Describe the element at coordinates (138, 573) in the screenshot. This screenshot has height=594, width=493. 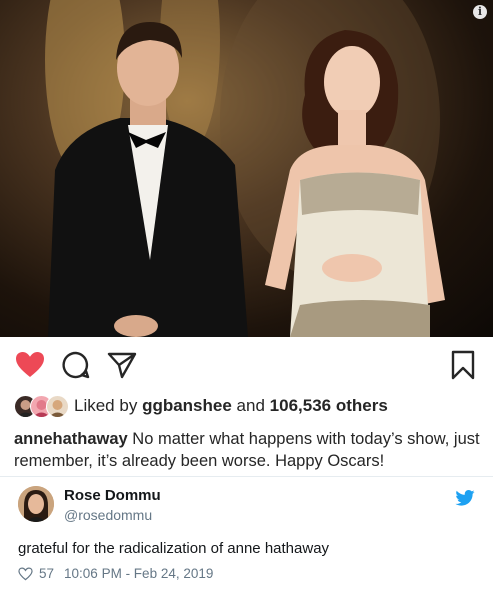
I see `tweet-timestamp: 10:06 PM - Feb 24, 2019` at that location.